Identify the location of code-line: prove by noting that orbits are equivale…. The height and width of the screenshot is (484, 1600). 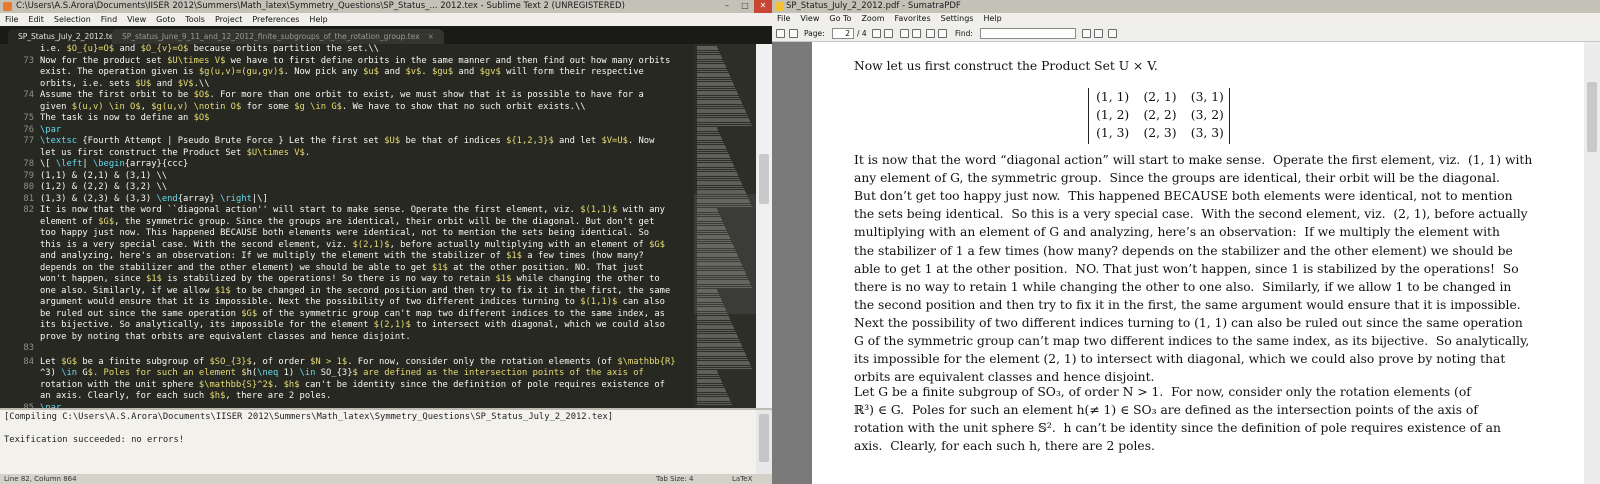
(225, 338).